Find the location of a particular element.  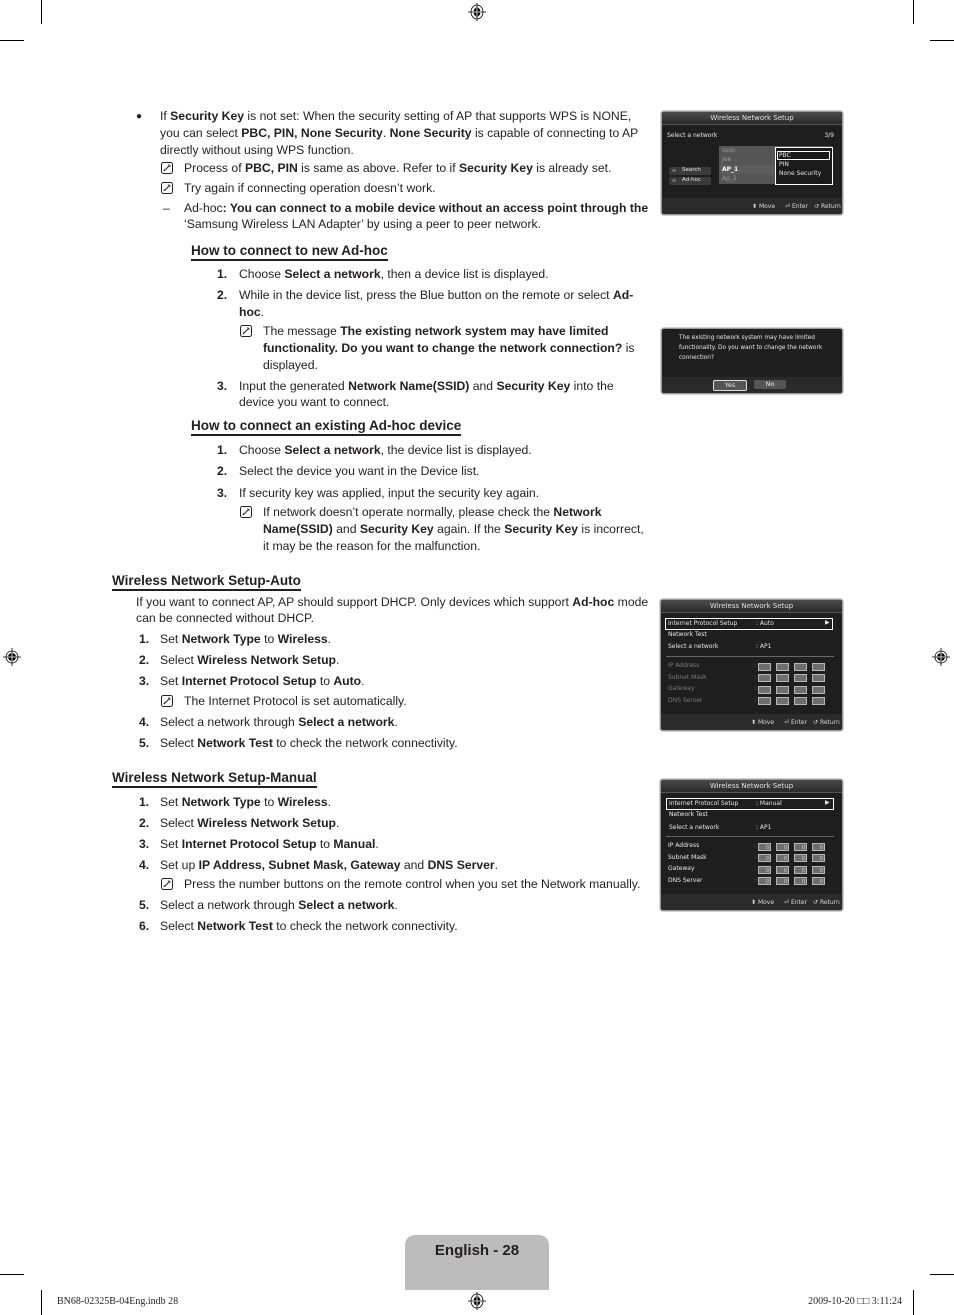

move-hint: ⬍ Move is located at coordinates (763, 902).